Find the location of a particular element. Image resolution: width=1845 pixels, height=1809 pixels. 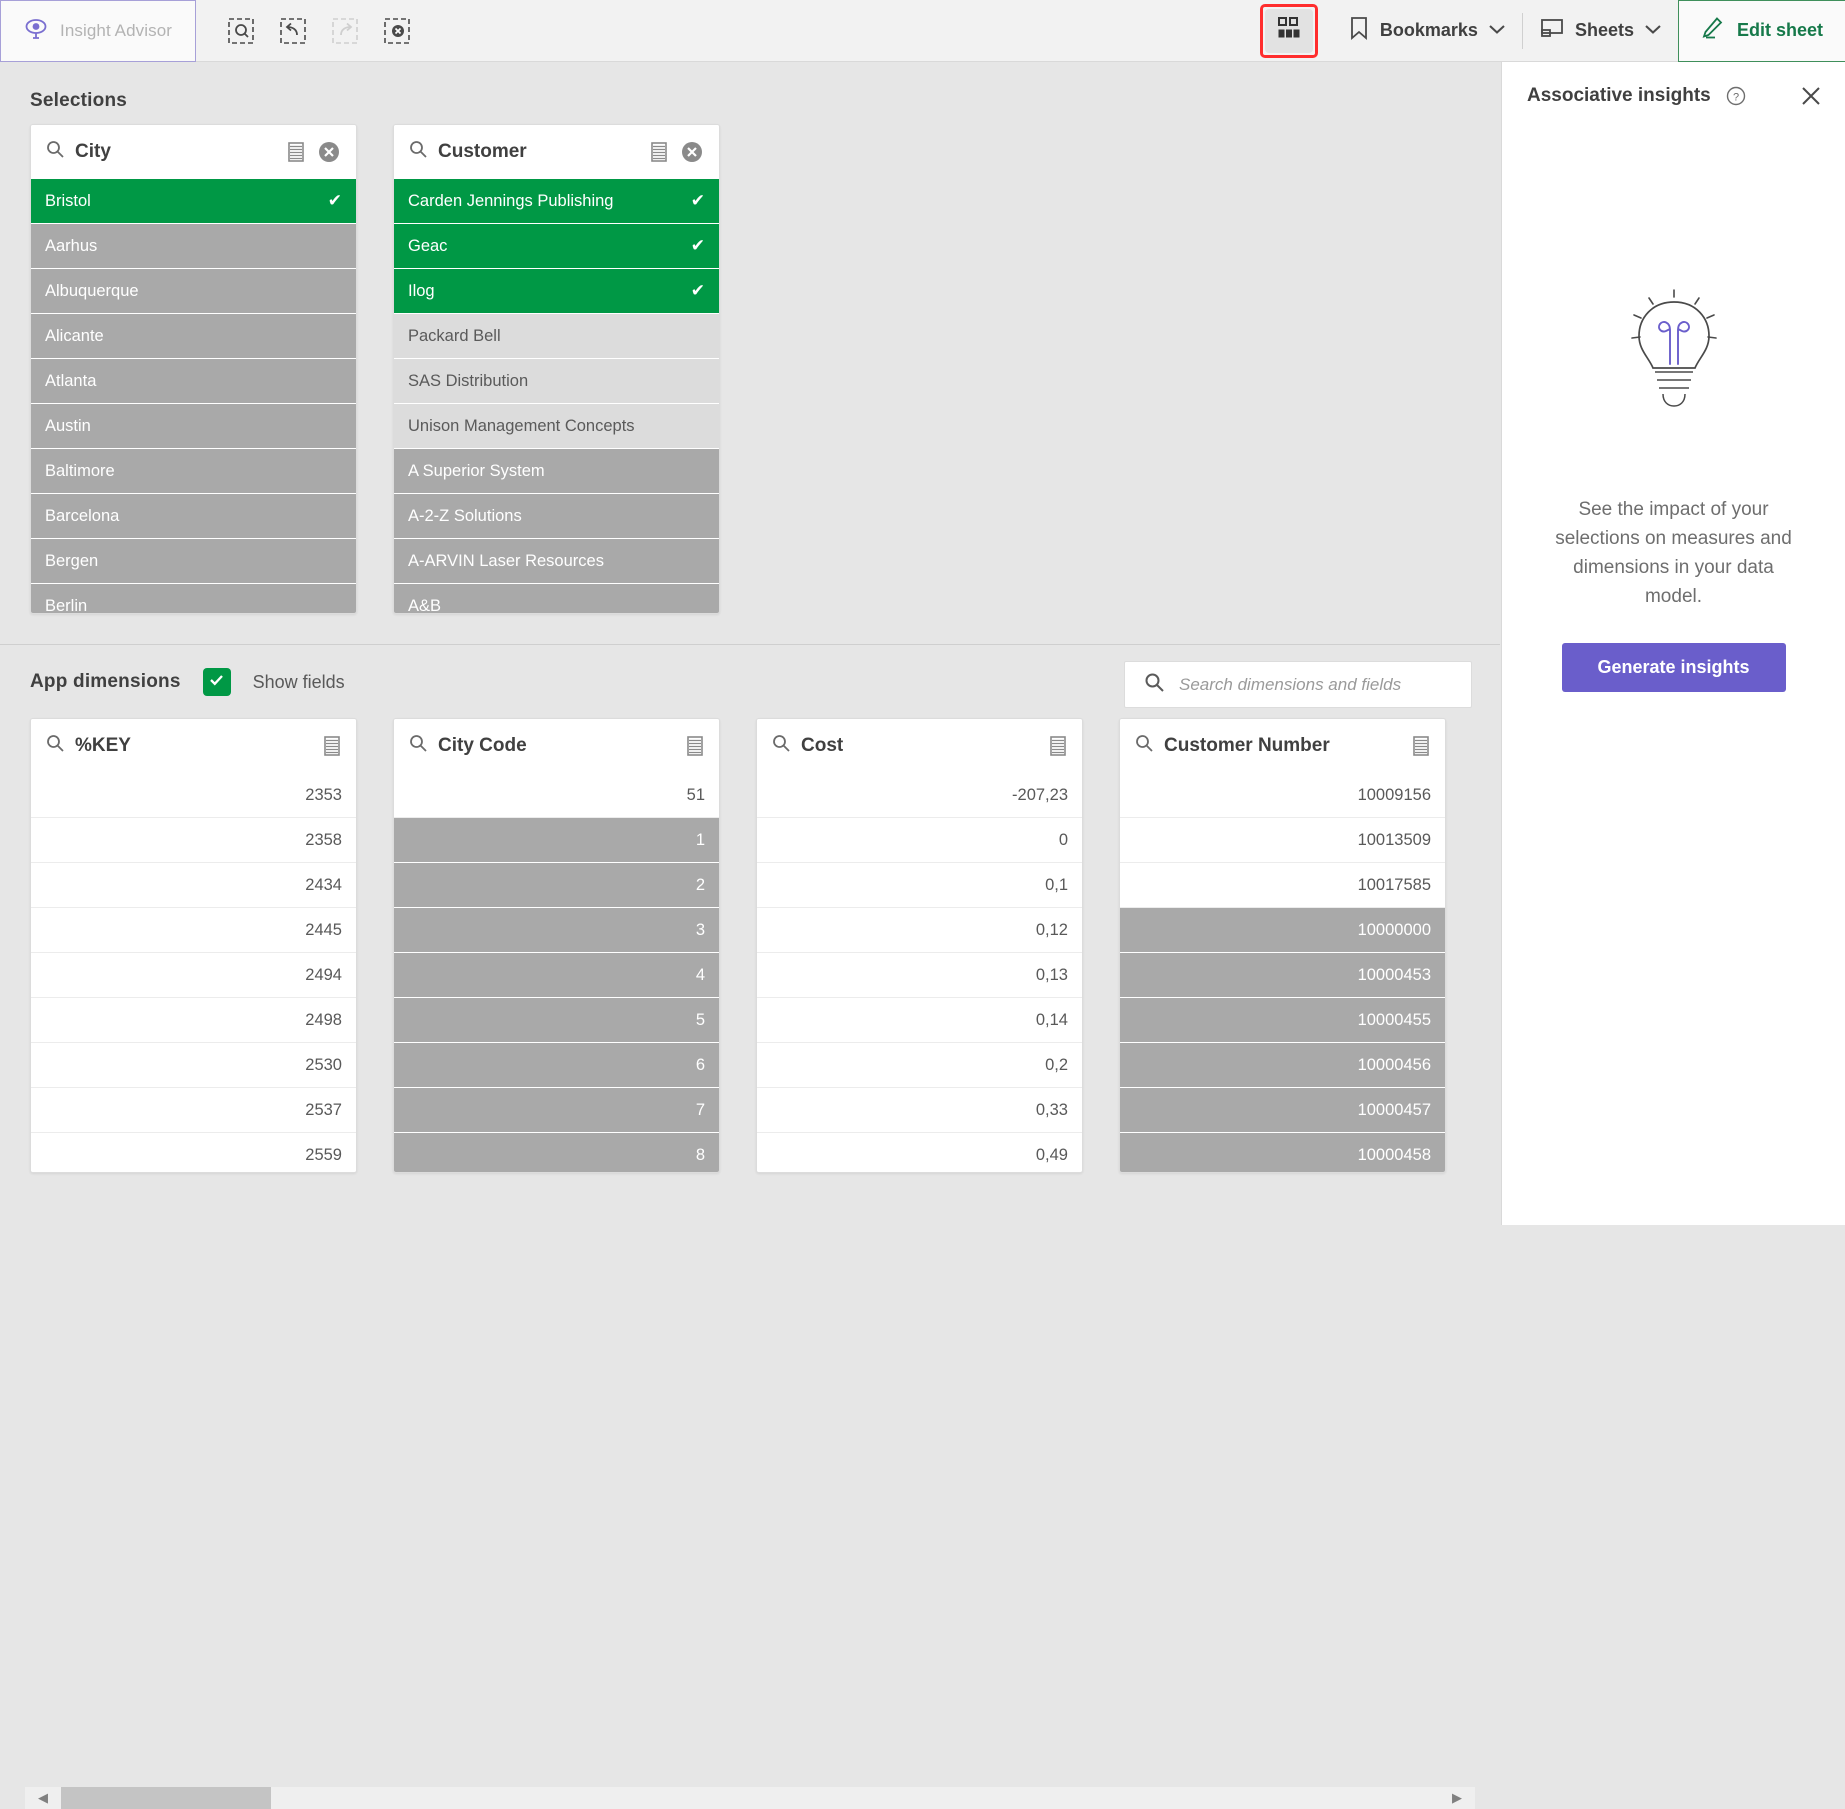

dimension-row: 10000456 is located at coordinates (1282, 1065).